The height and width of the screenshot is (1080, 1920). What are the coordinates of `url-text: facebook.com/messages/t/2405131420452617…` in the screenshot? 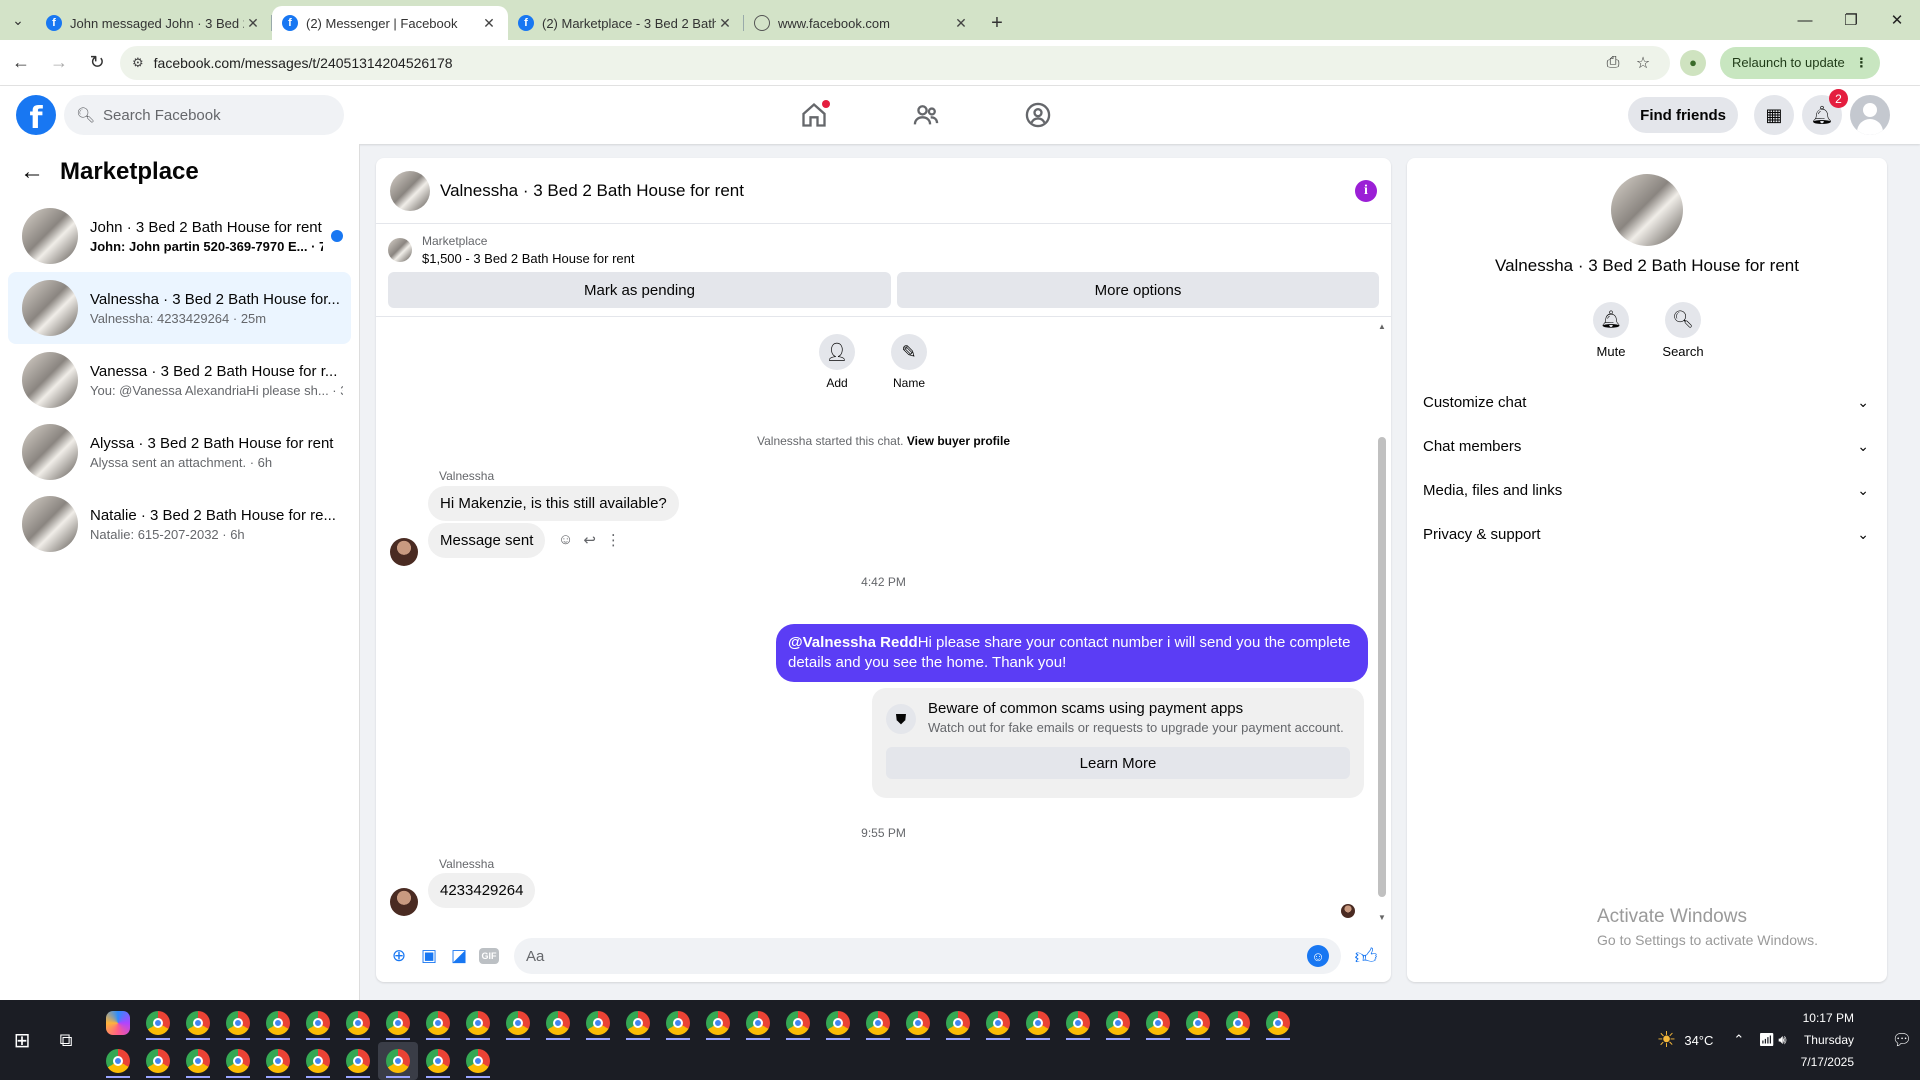 It's located at (876, 63).